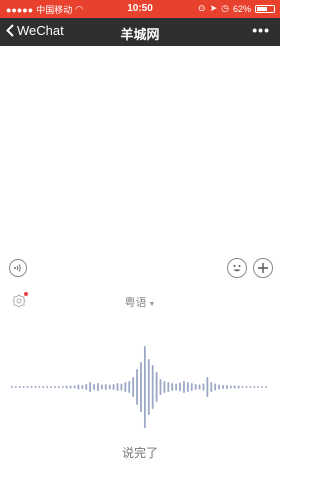 Image resolution: width=320 pixels, height=494 pixels. What do you see at coordinates (261, 30) in the screenshot?
I see `more-dots-icon: •••` at bounding box center [261, 30].